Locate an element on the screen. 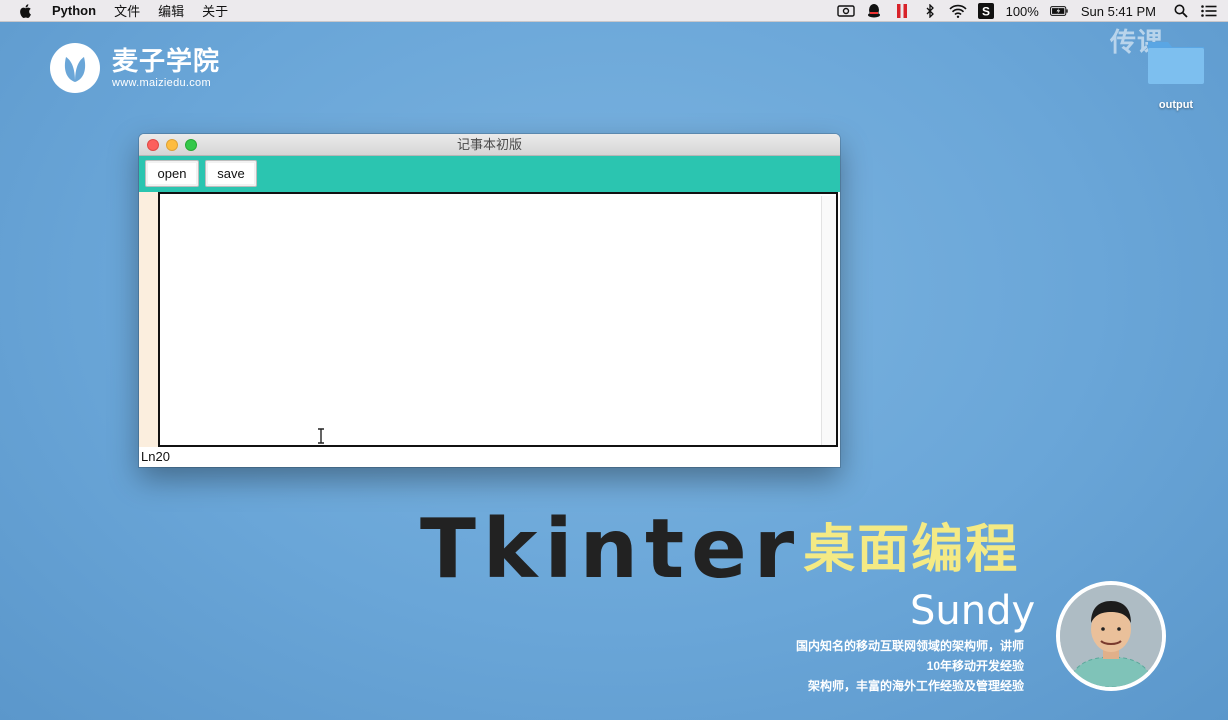 The width and height of the screenshot is (1228, 720). battery-icon is located at coordinates (1058, 11).